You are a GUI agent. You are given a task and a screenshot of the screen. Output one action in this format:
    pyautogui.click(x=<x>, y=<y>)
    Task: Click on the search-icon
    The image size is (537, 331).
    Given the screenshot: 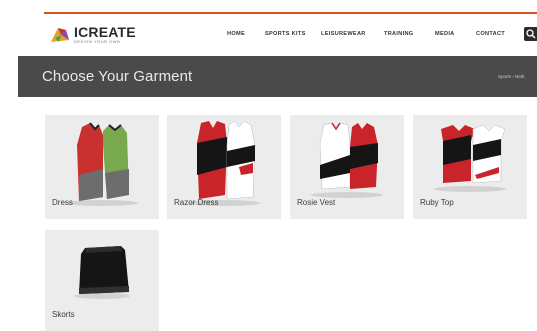 What is the action you would take?
    pyautogui.click(x=531, y=34)
    